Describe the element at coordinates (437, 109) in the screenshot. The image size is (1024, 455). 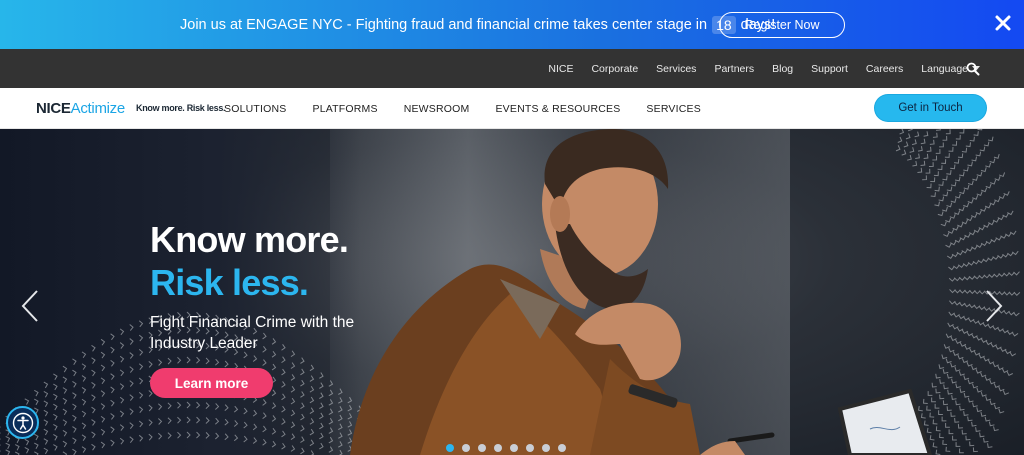
I see `menu-newsroom: NEWSROOM` at that location.